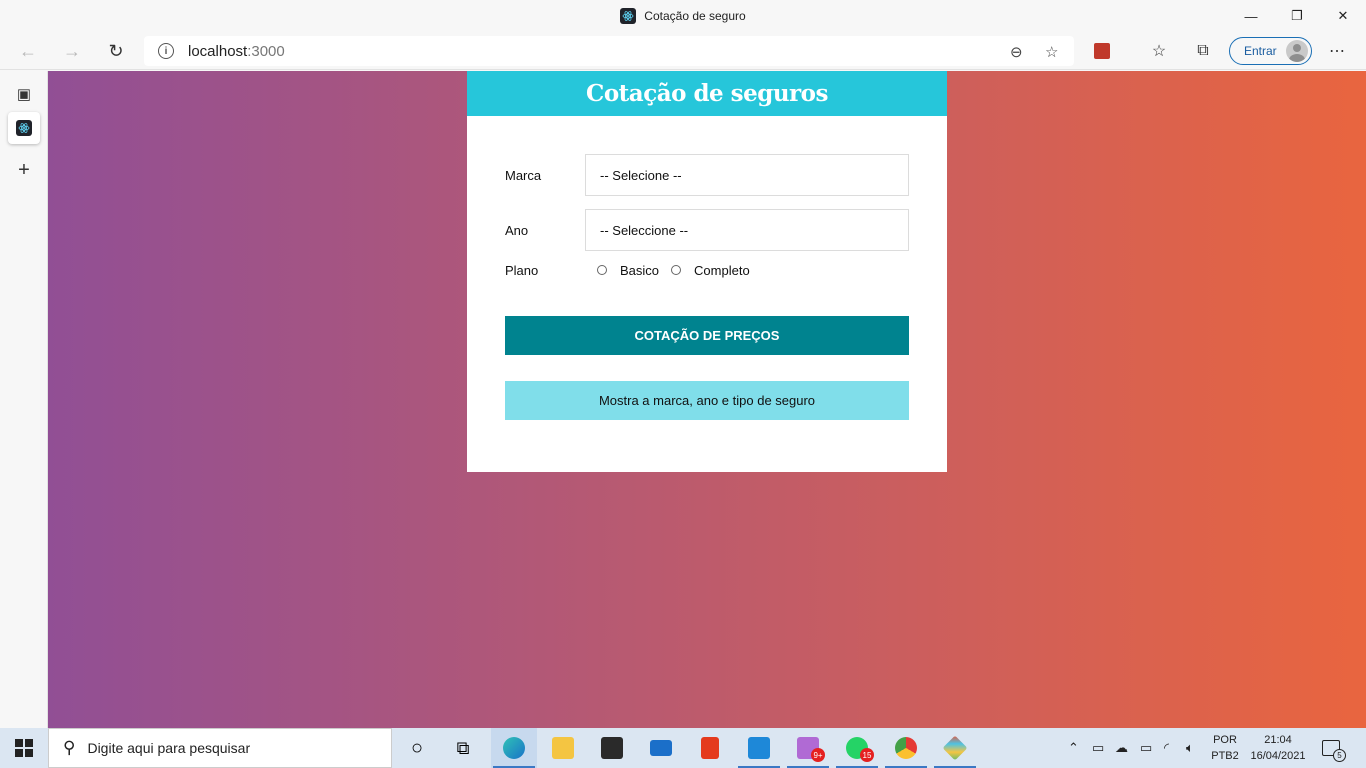  I want to click on whatsapp-badge: 15, so click(867, 755).